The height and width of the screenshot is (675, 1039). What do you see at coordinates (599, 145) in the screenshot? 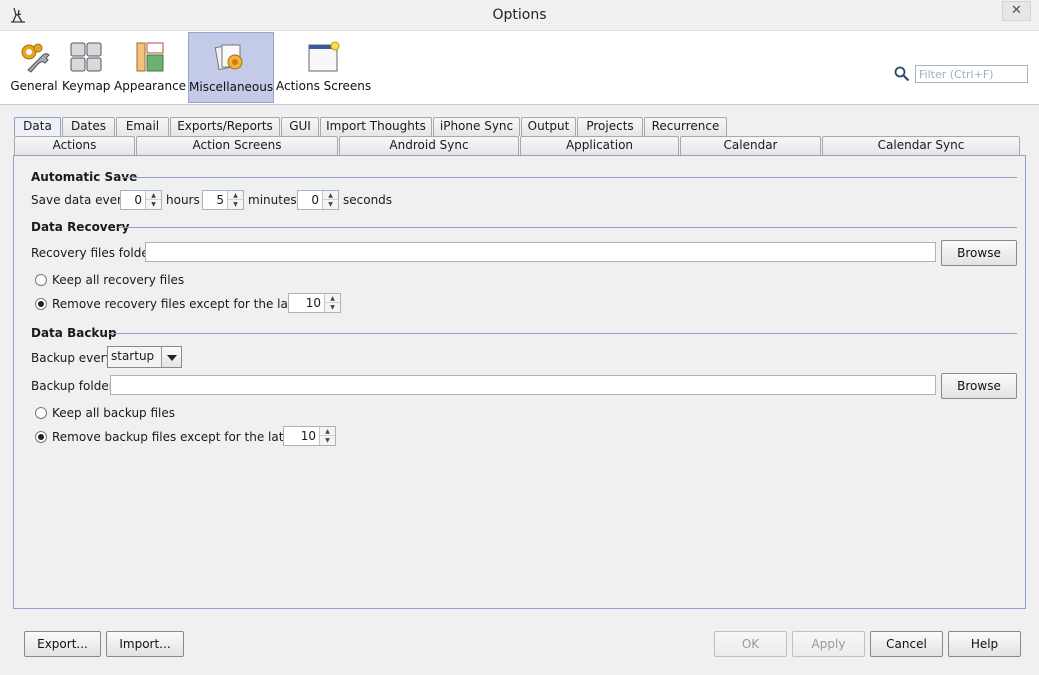
I see `tab-application: Application` at bounding box center [599, 145].